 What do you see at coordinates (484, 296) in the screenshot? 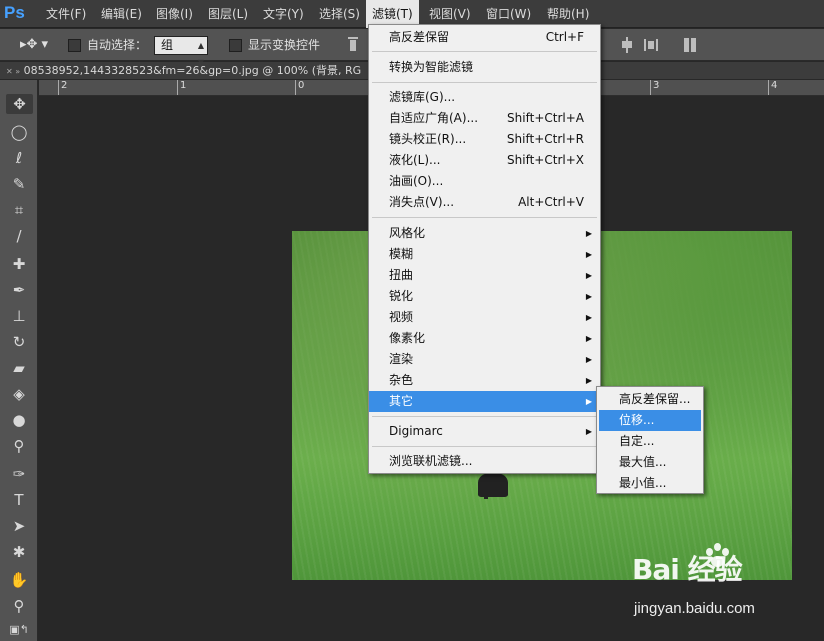
I see `menu-item-sharpen: 锐化 ▶` at bounding box center [484, 296].